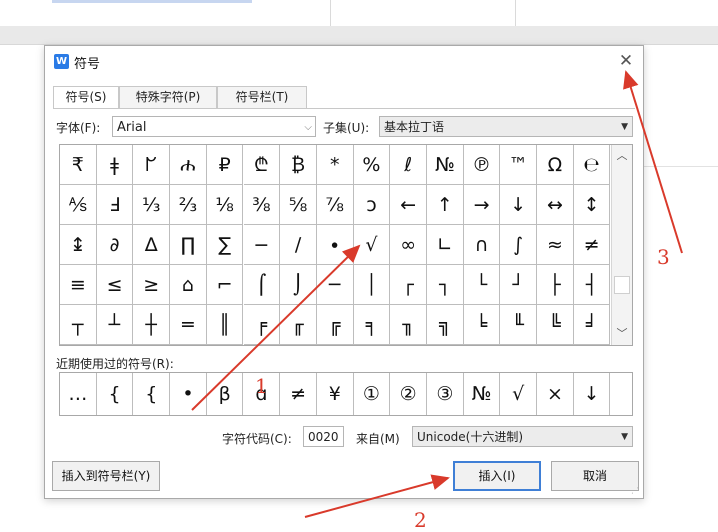 The height and width of the screenshot is (532, 718). Describe the element at coordinates (420, 520) in the screenshot. I see `annotation-label-2: 2` at that location.